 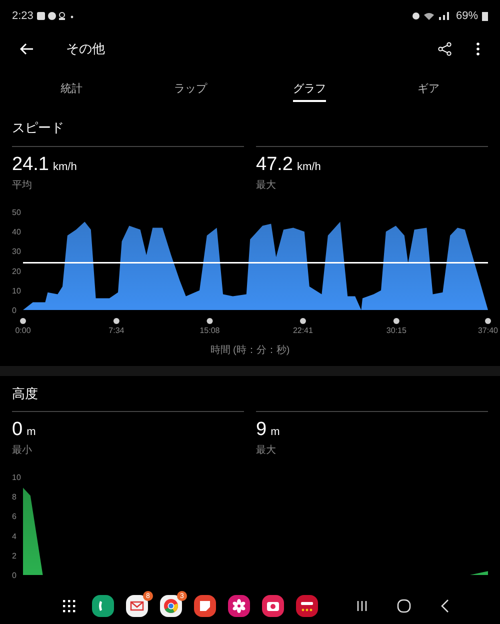 What do you see at coordinates (403, 606) in the screenshot?
I see `home-icon` at bounding box center [403, 606].